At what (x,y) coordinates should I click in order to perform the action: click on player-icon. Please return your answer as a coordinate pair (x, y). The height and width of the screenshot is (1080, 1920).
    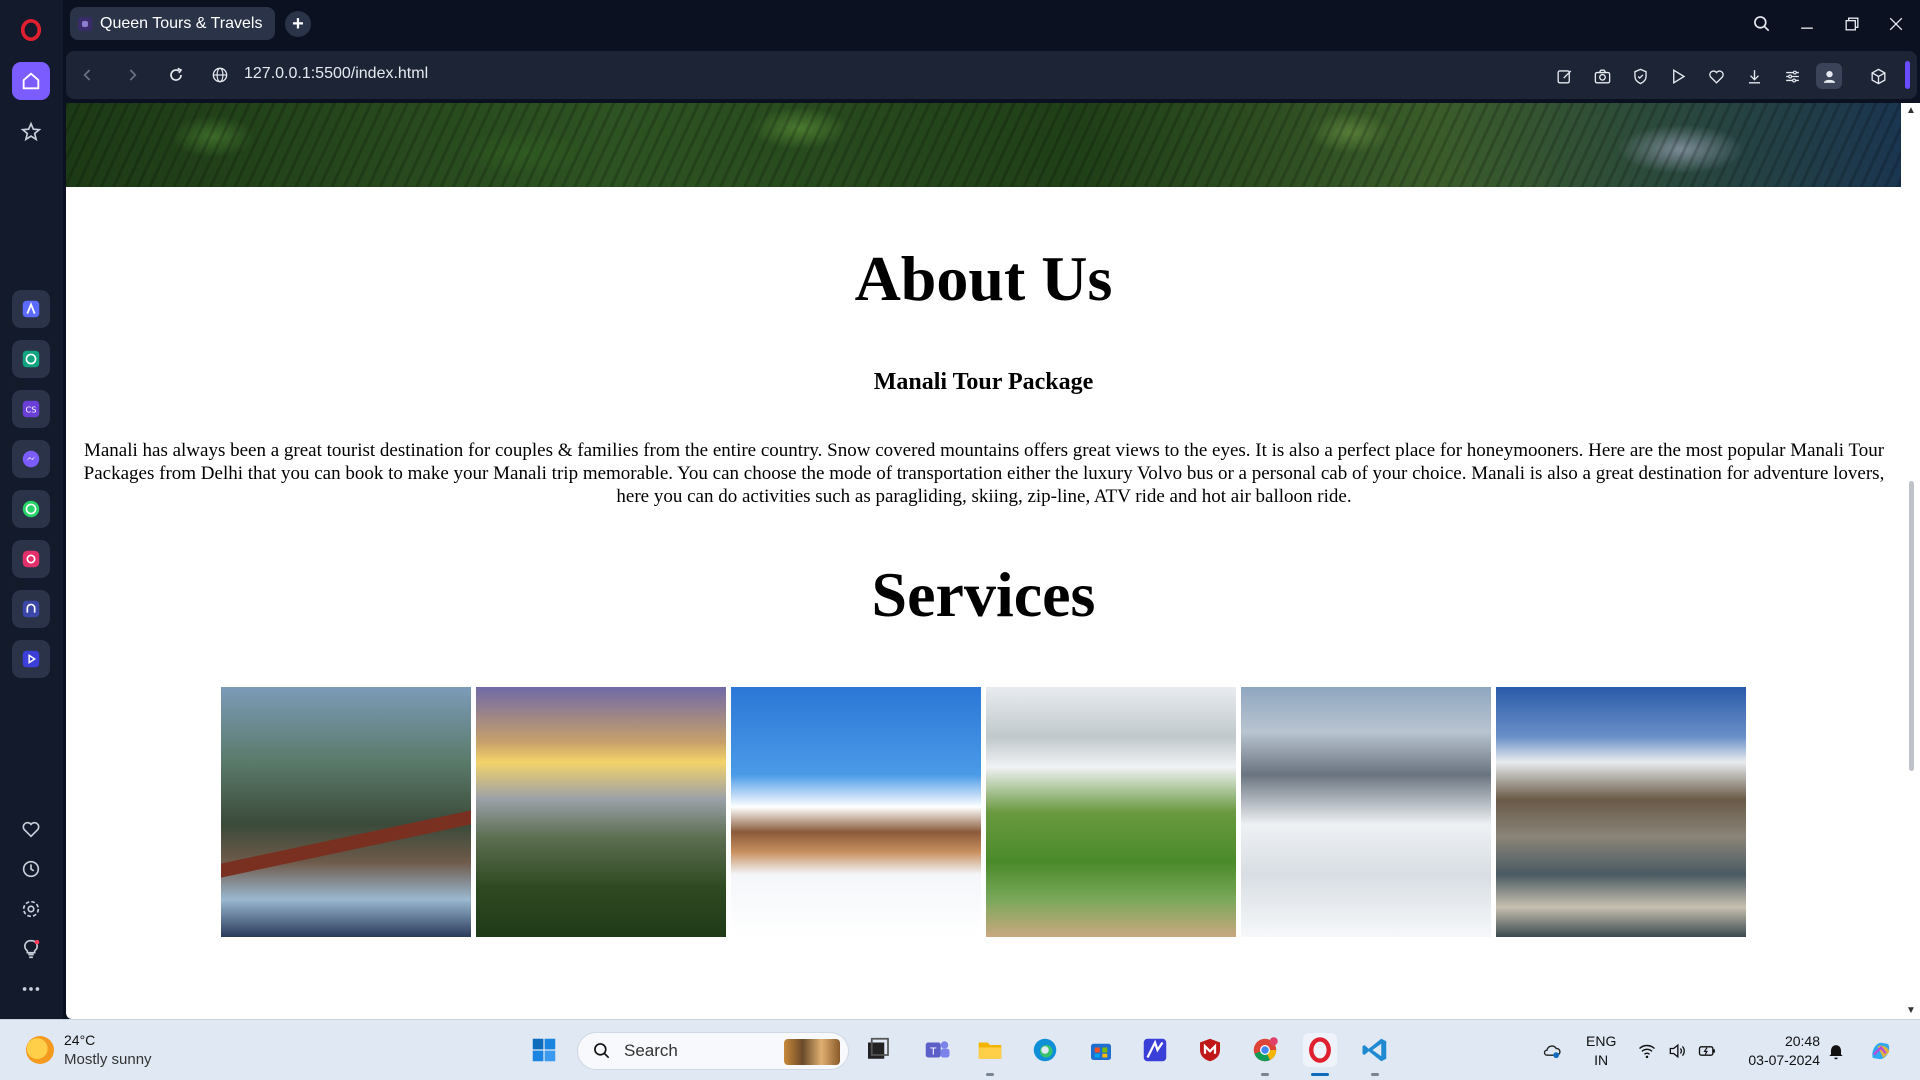
    Looking at the image, I should click on (31, 659).